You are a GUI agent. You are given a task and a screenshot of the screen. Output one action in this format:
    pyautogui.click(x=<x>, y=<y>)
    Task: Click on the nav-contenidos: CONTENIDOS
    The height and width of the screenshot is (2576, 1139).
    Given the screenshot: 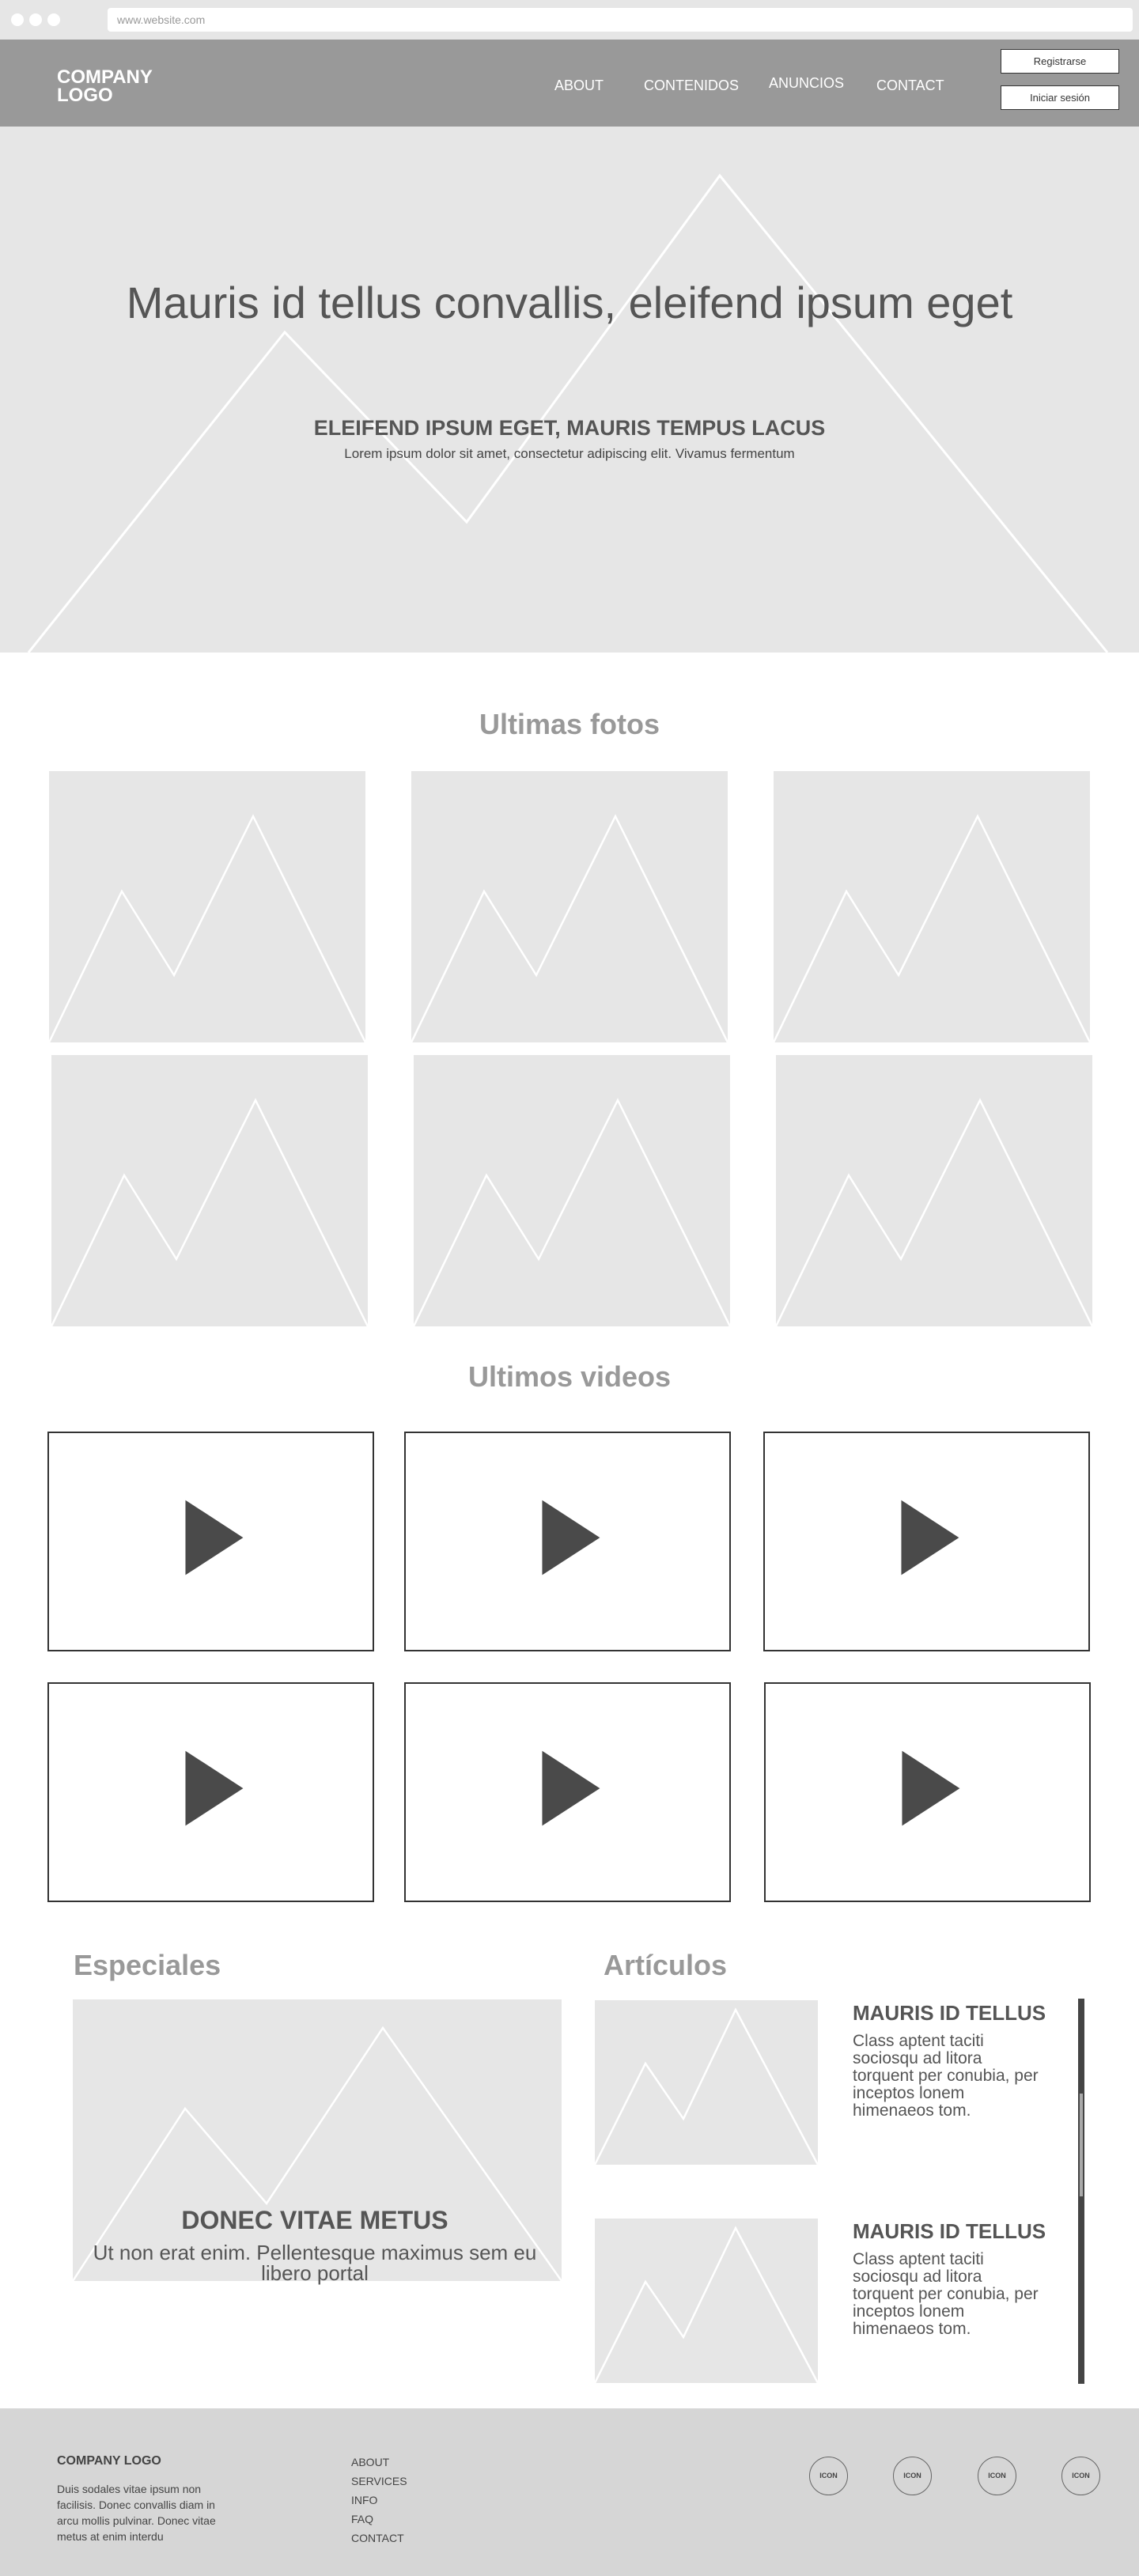 What is the action you would take?
    pyautogui.click(x=691, y=86)
    